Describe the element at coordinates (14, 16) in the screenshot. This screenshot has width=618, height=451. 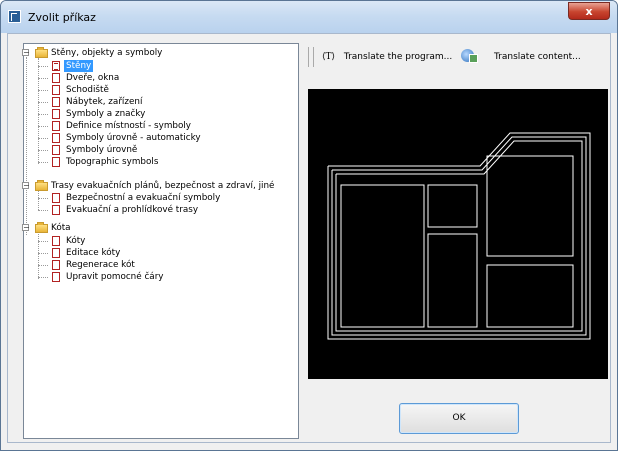
I see `app-icon` at that location.